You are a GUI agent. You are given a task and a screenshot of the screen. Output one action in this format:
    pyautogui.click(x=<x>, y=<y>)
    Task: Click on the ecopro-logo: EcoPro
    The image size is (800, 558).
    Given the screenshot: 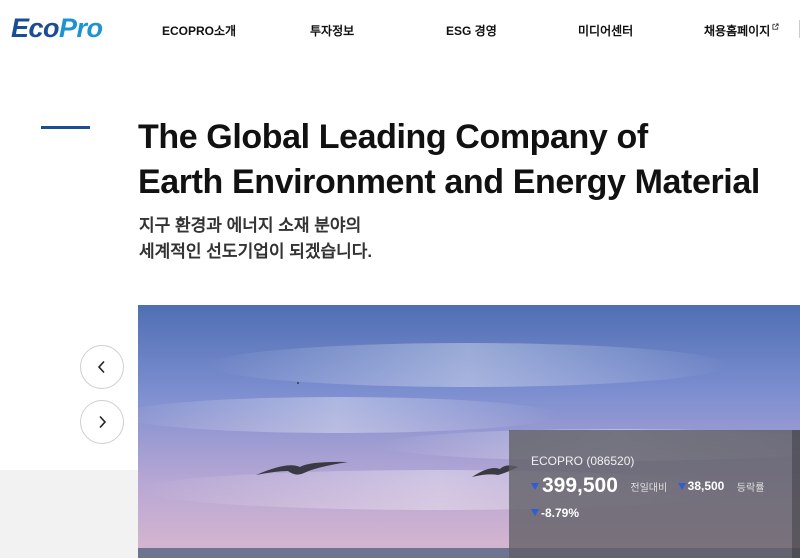 What is the action you would take?
    pyautogui.click(x=57, y=28)
    